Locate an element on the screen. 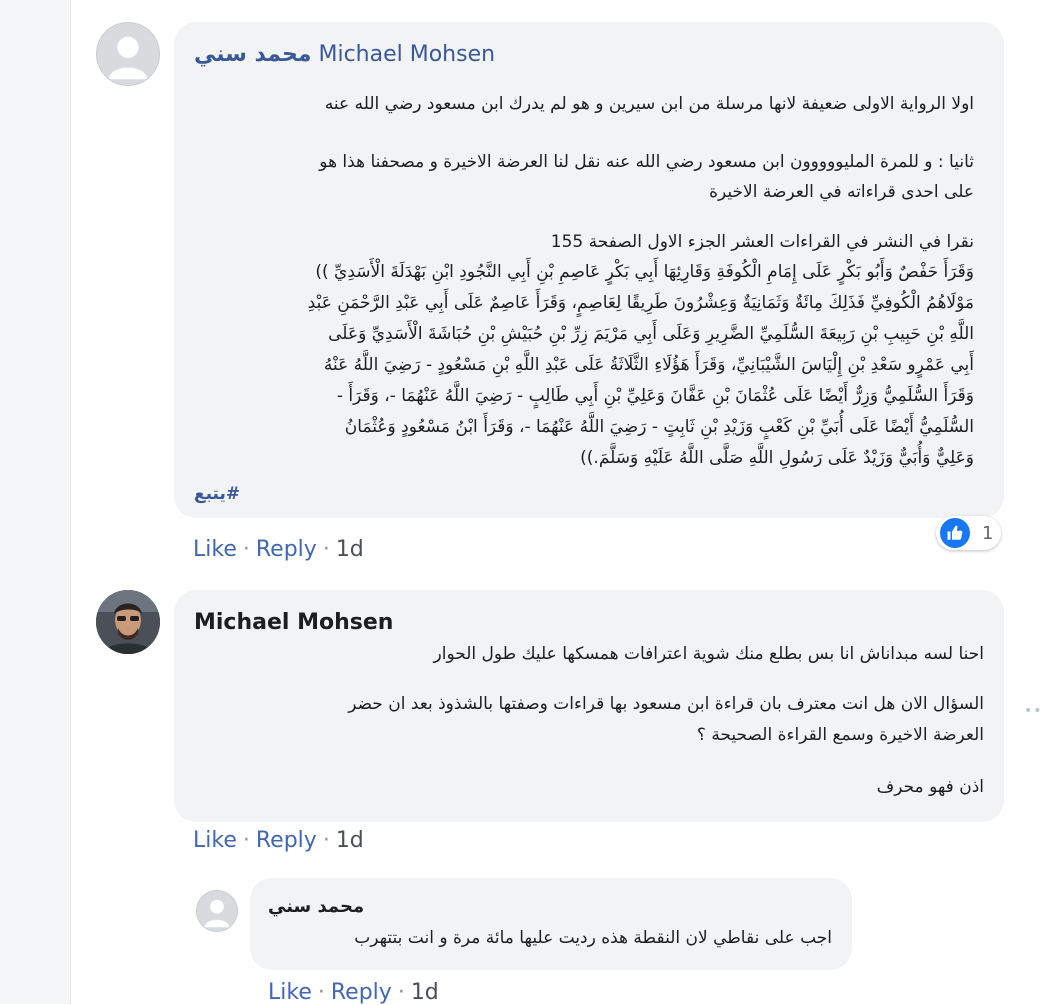 The width and height of the screenshot is (1042, 1005). more-options-icon: ••• is located at coordinates (1033, 711).